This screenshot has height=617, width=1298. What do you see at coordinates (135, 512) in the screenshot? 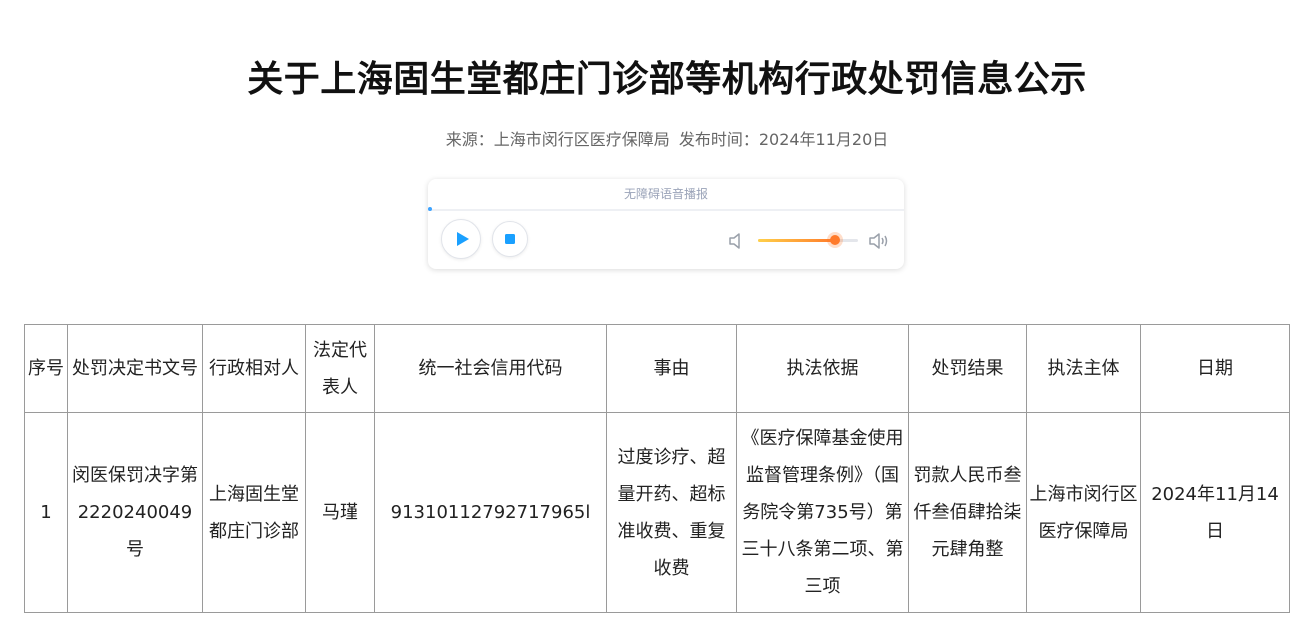
I see `cell-decision-number: 闵医保罚决字第2220240049号` at bounding box center [135, 512].